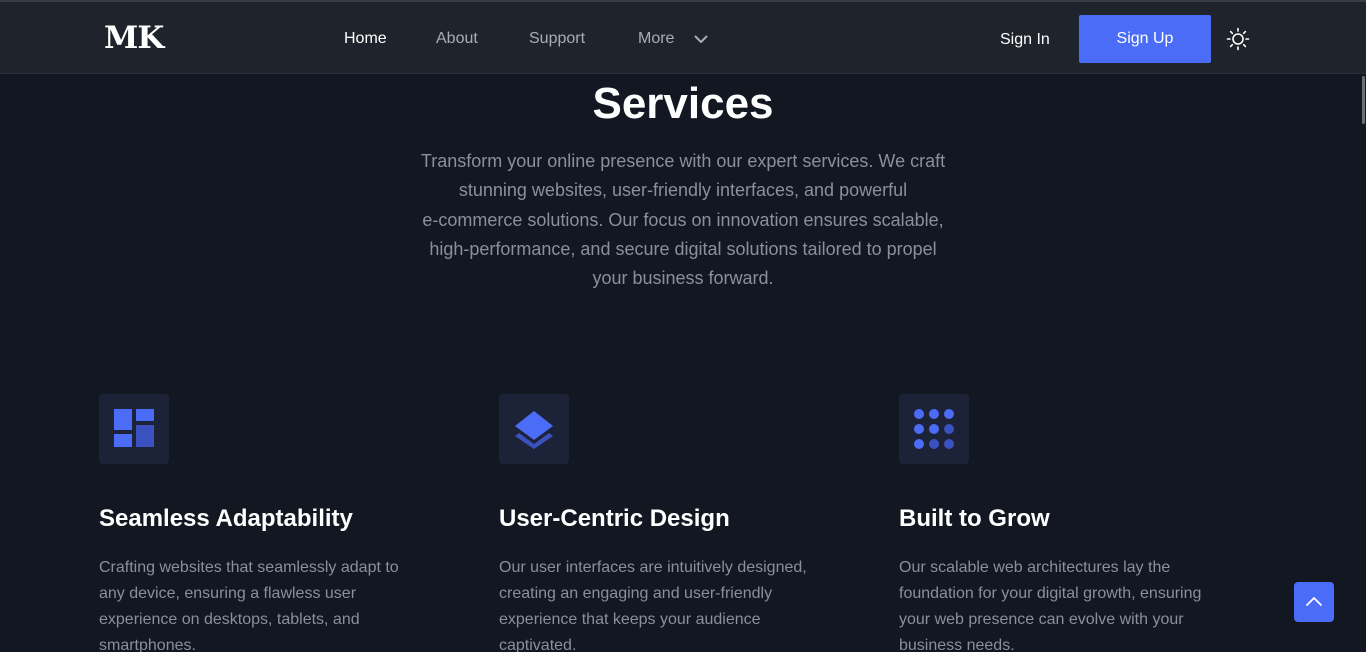 The width and height of the screenshot is (1366, 652). I want to click on back-to-top-button, so click(1314, 602).